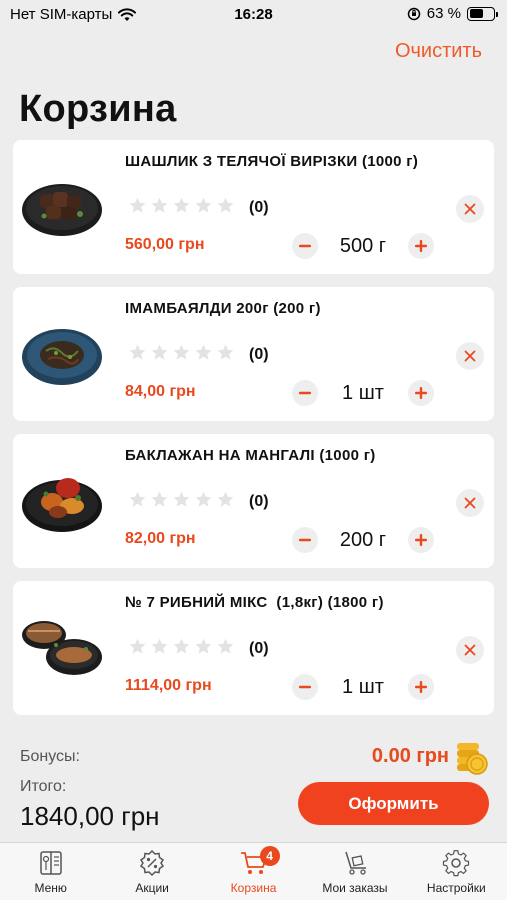 Image resolution: width=507 pixels, height=900 pixels. What do you see at coordinates (269, 856) in the screenshot?
I see `cart-count-badge: 4` at bounding box center [269, 856].